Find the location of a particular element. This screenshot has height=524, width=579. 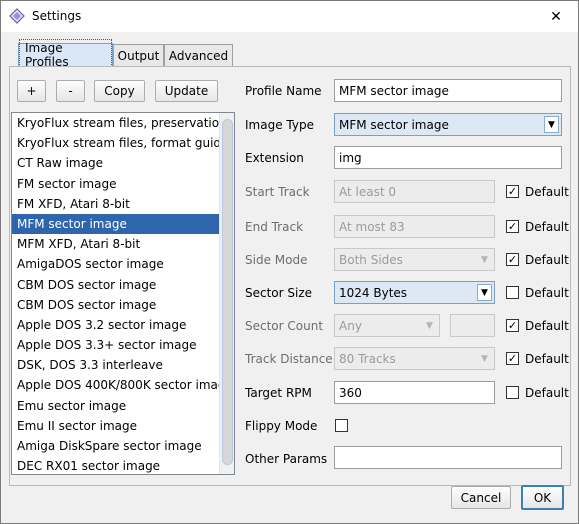

end-track-default-label: Default is located at coordinates (547, 227).